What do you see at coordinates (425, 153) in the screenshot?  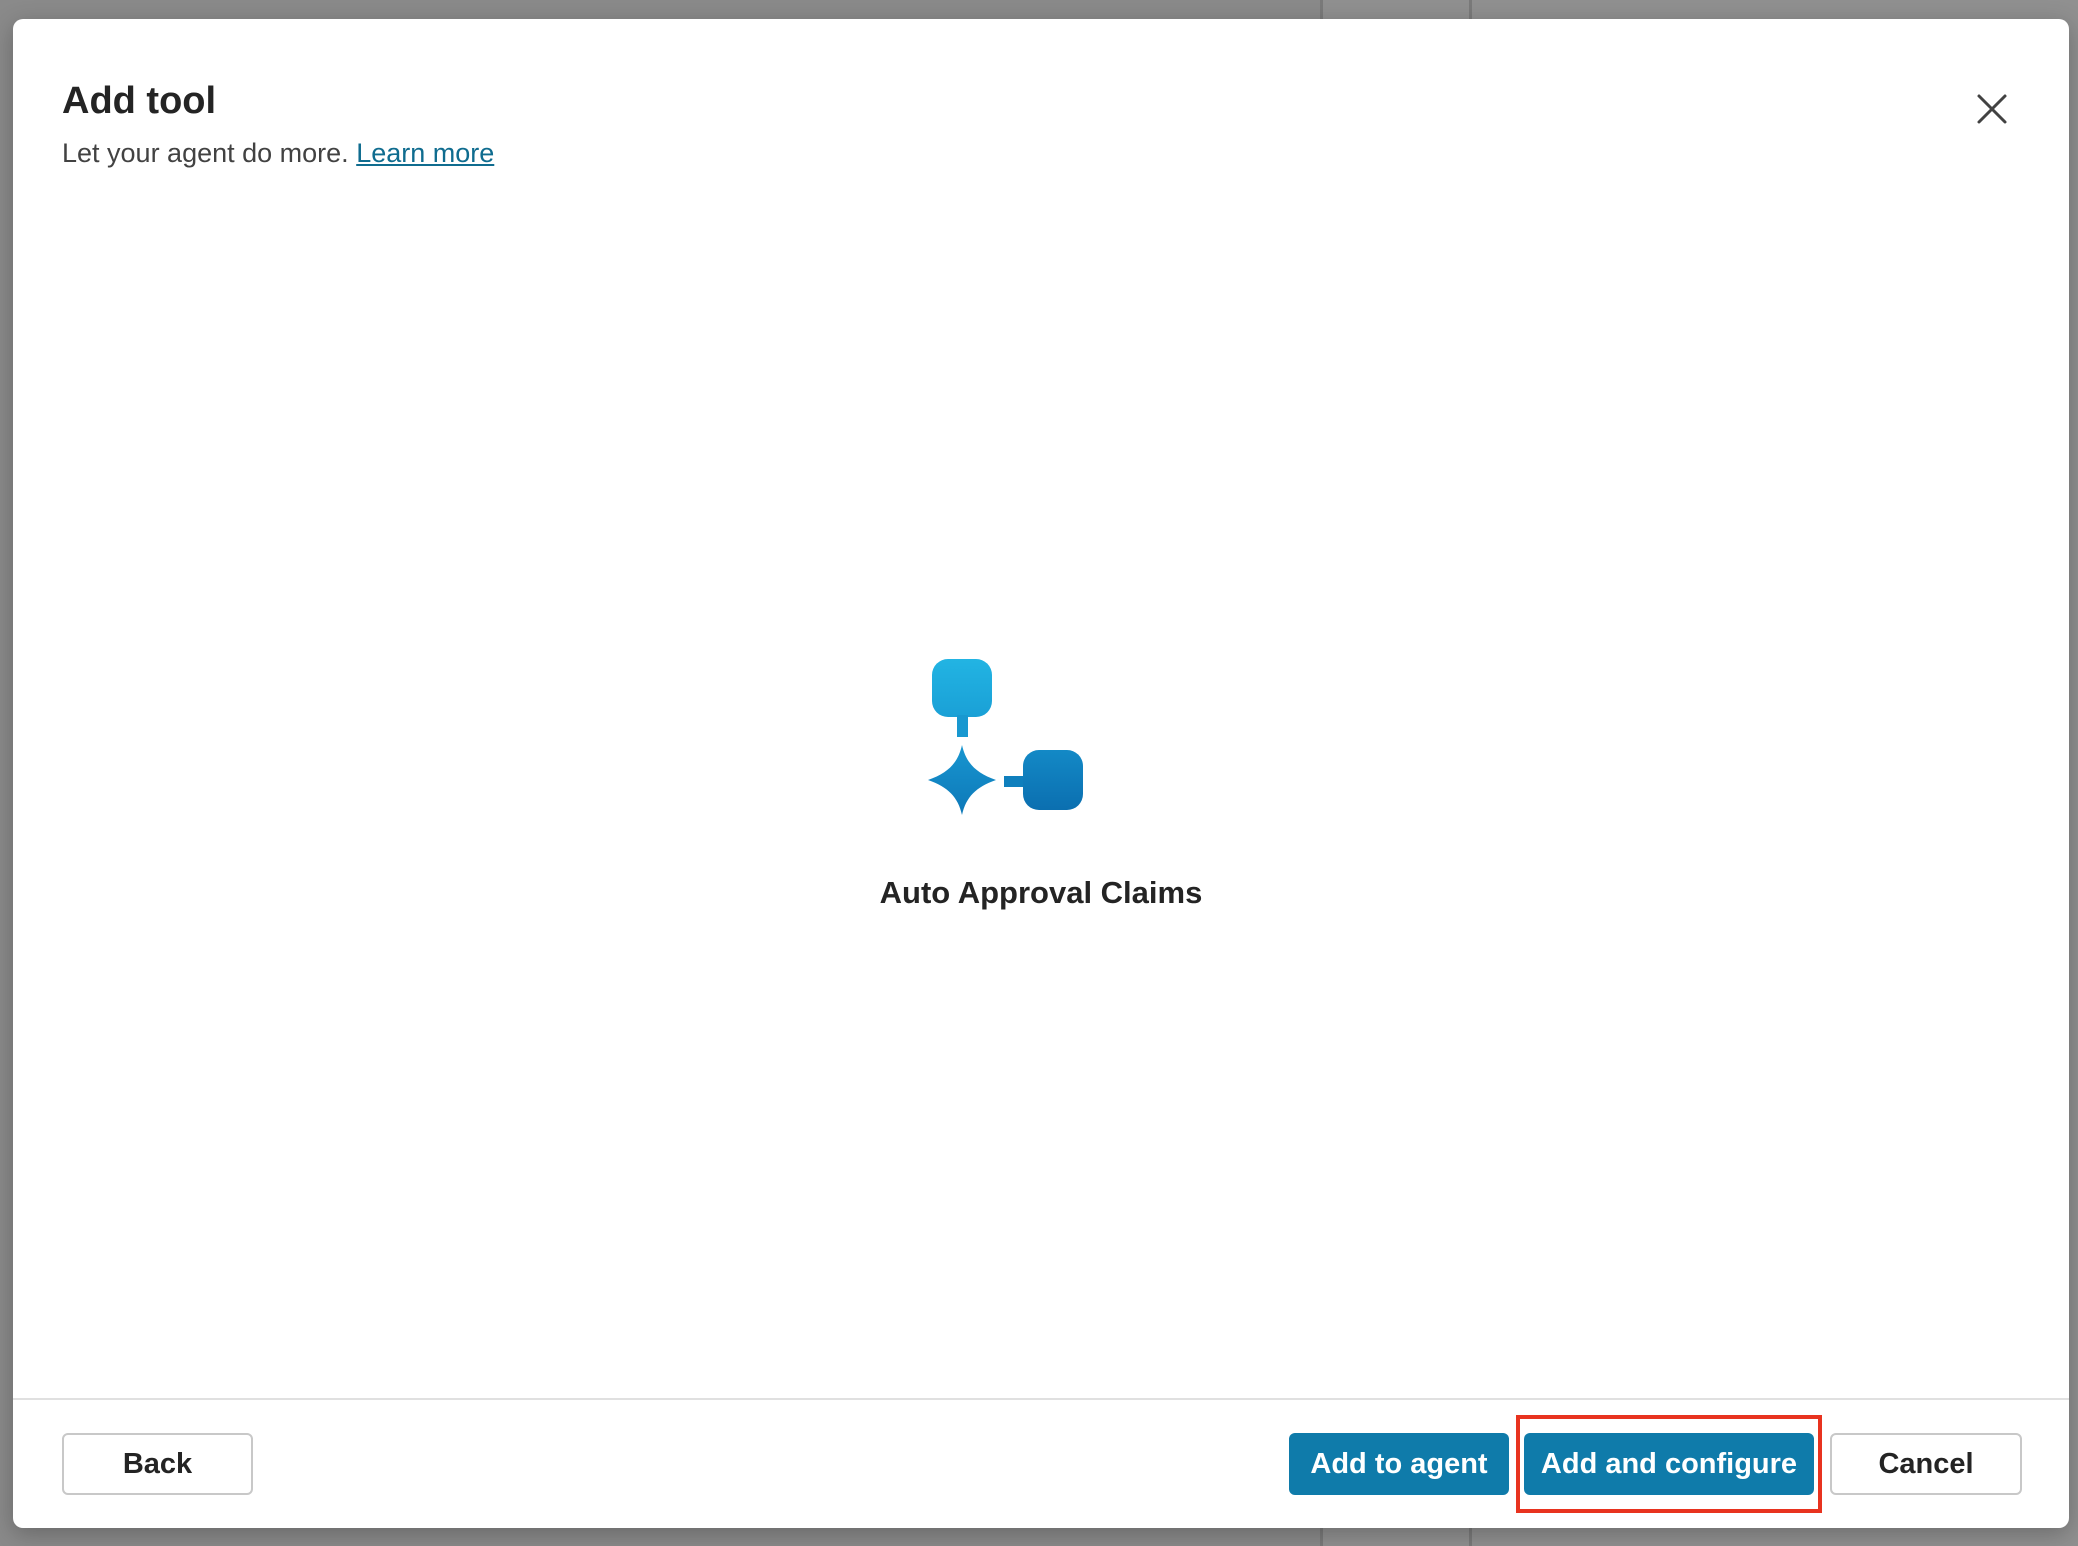 I see `learn-more-link: Learn more` at bounding box center [425, 153].